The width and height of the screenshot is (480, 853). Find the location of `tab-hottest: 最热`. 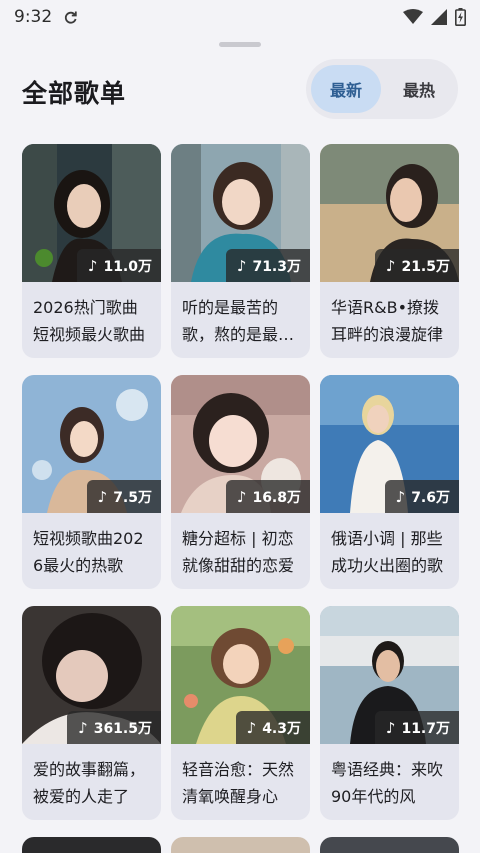

tab-hottest: 最热 is located at coordinates (419, 89).